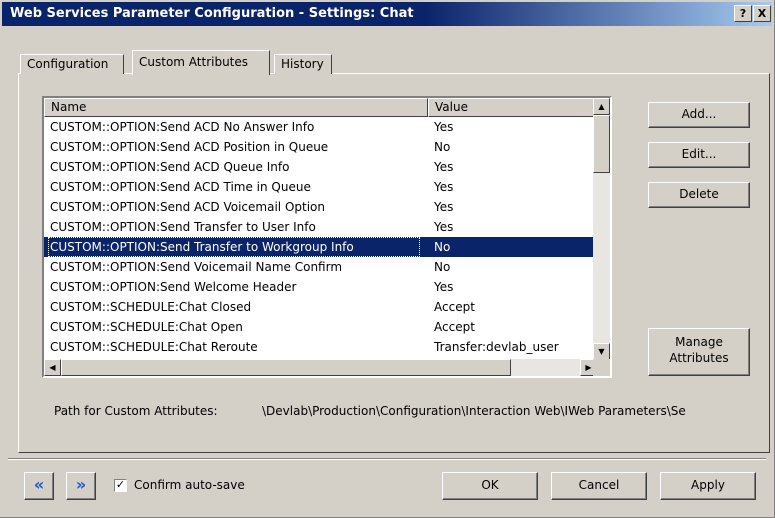 The image size is (775, 518). I want to click on tab-history: History, so click(303, 64).